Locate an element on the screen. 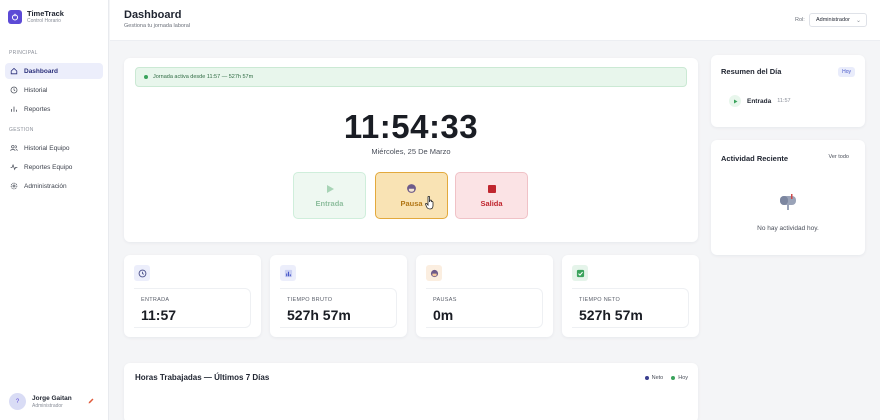 The image size is (880, 420). stat-panel: TIEMPO BRUTO 527h 57m is located at coordinates (338, 308).